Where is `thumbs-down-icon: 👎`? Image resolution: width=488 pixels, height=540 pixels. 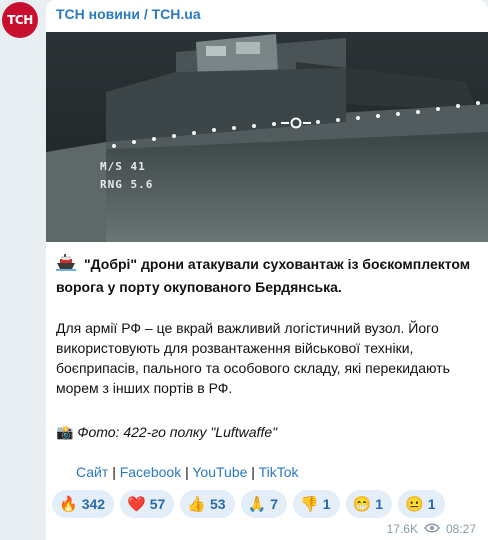
thumbs-down-icon: 👎 is located at coordinates (309, 504).